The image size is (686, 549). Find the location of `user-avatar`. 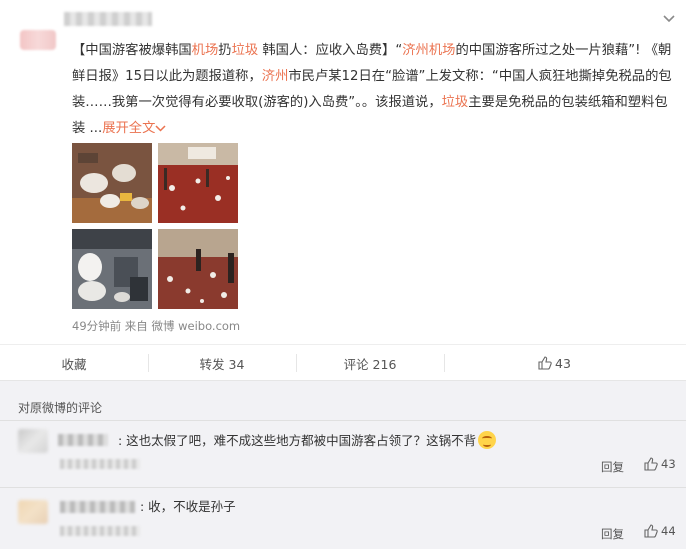

user-avatar is located at coordinates (38, 40).